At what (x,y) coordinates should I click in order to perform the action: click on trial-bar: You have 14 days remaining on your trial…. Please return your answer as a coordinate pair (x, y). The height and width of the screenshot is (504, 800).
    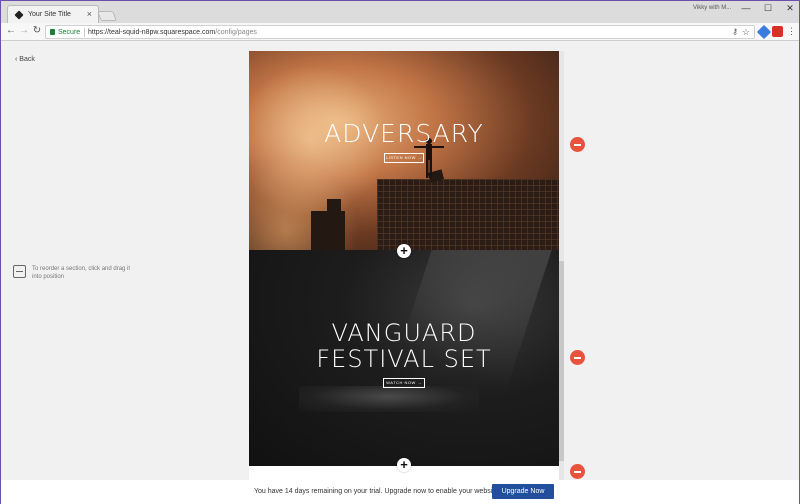
    Looking at the image, I should click on (400, 492).